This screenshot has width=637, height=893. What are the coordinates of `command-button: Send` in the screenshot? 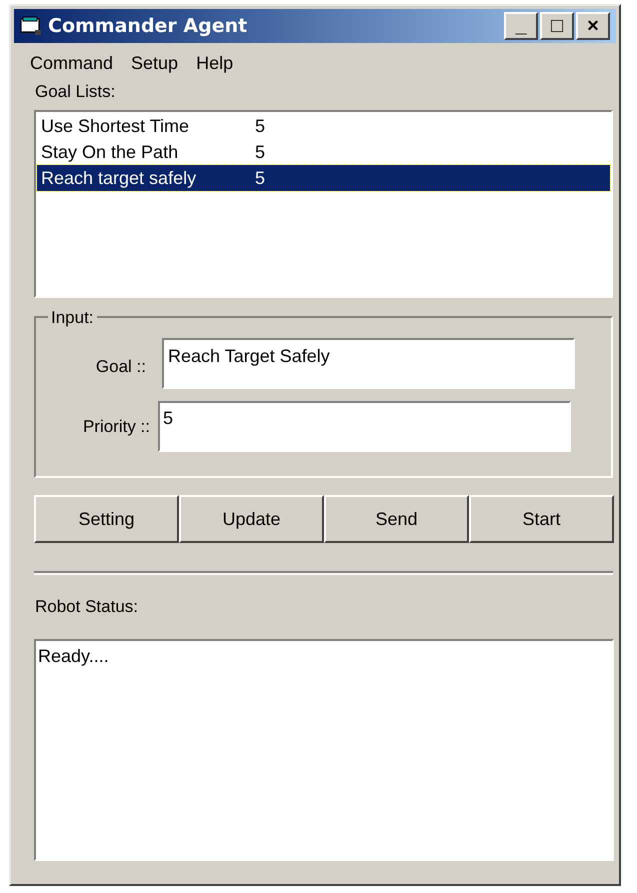 It's located at (396, 519).